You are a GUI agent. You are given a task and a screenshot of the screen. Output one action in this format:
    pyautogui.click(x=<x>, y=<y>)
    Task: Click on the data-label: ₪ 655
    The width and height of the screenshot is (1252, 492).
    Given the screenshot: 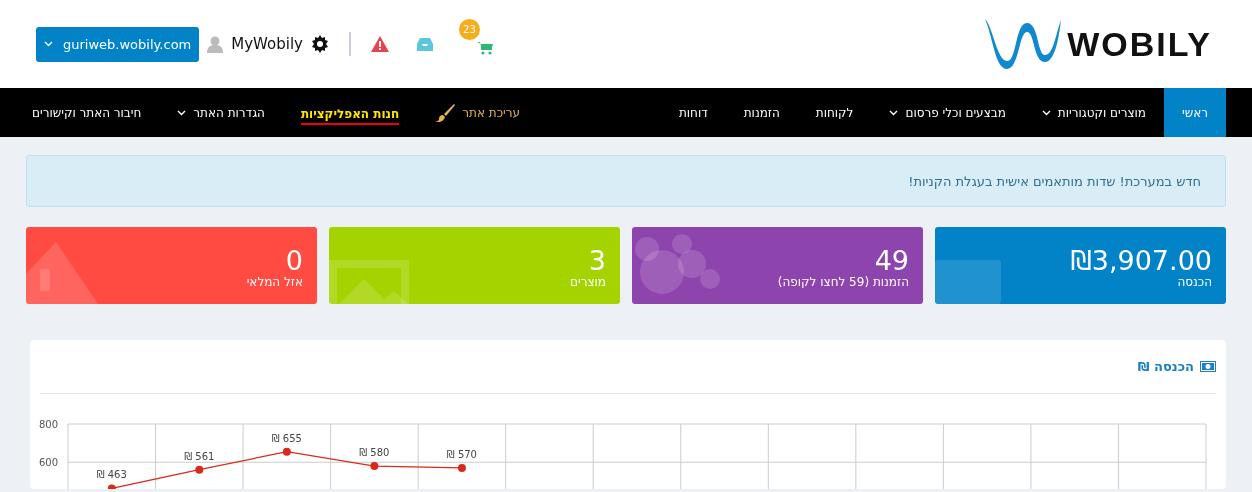 What is the action you would take?
    pyautogui.click(x=286, y=438)
    